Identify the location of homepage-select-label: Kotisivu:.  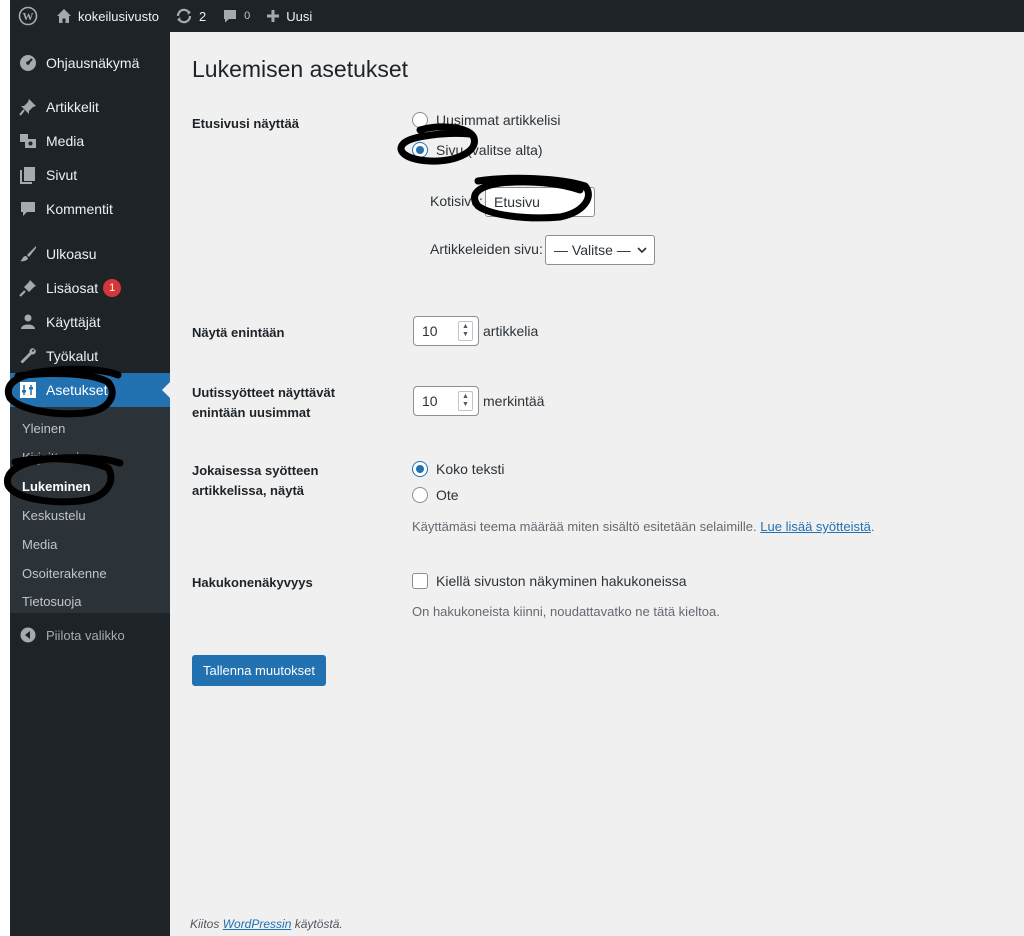
(456, 201).